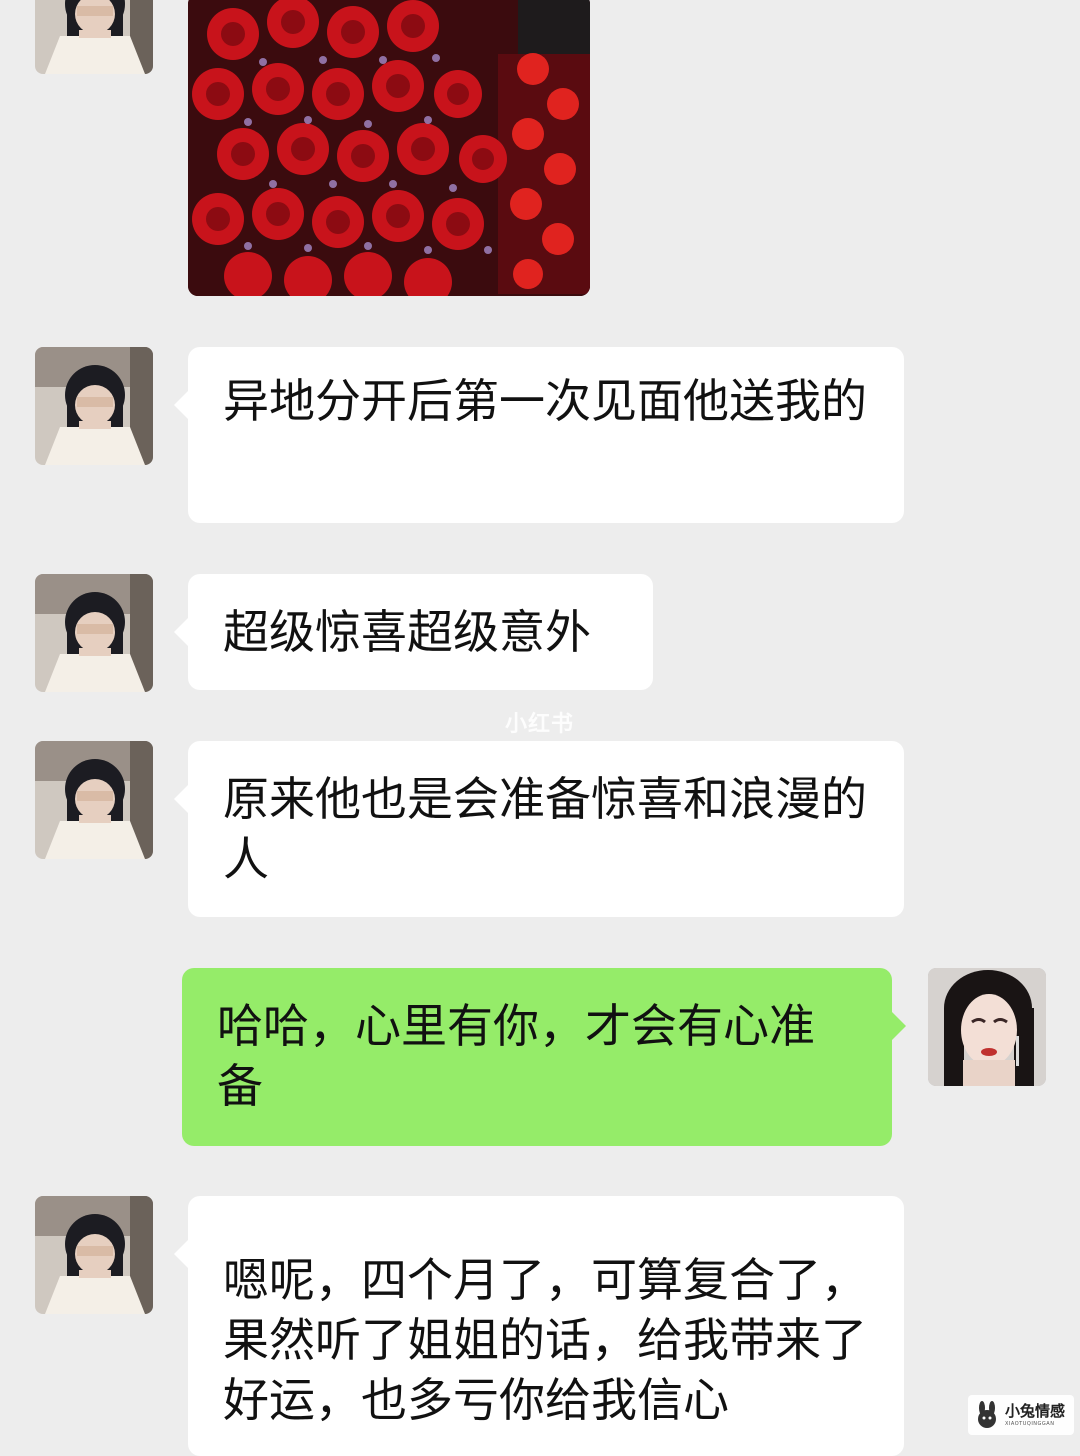  I want to click on message-text: 哈哈，心里有你，才会有心准备, so click(516, 1056).